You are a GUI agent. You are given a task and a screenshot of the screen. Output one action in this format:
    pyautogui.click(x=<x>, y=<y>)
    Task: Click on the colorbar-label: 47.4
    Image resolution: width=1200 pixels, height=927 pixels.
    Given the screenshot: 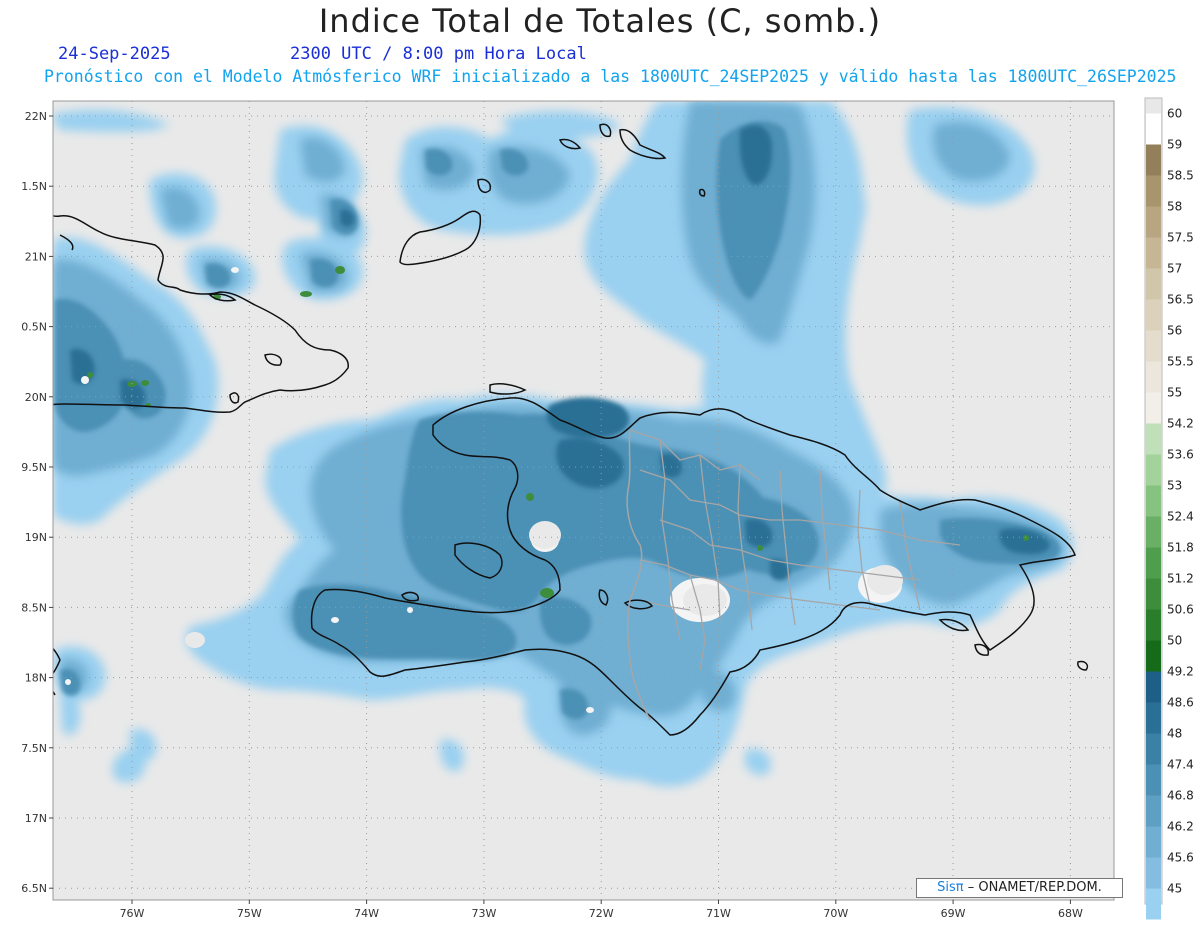 What is the action you would take?
    pyautogui.click(x=1180, y=765)
    